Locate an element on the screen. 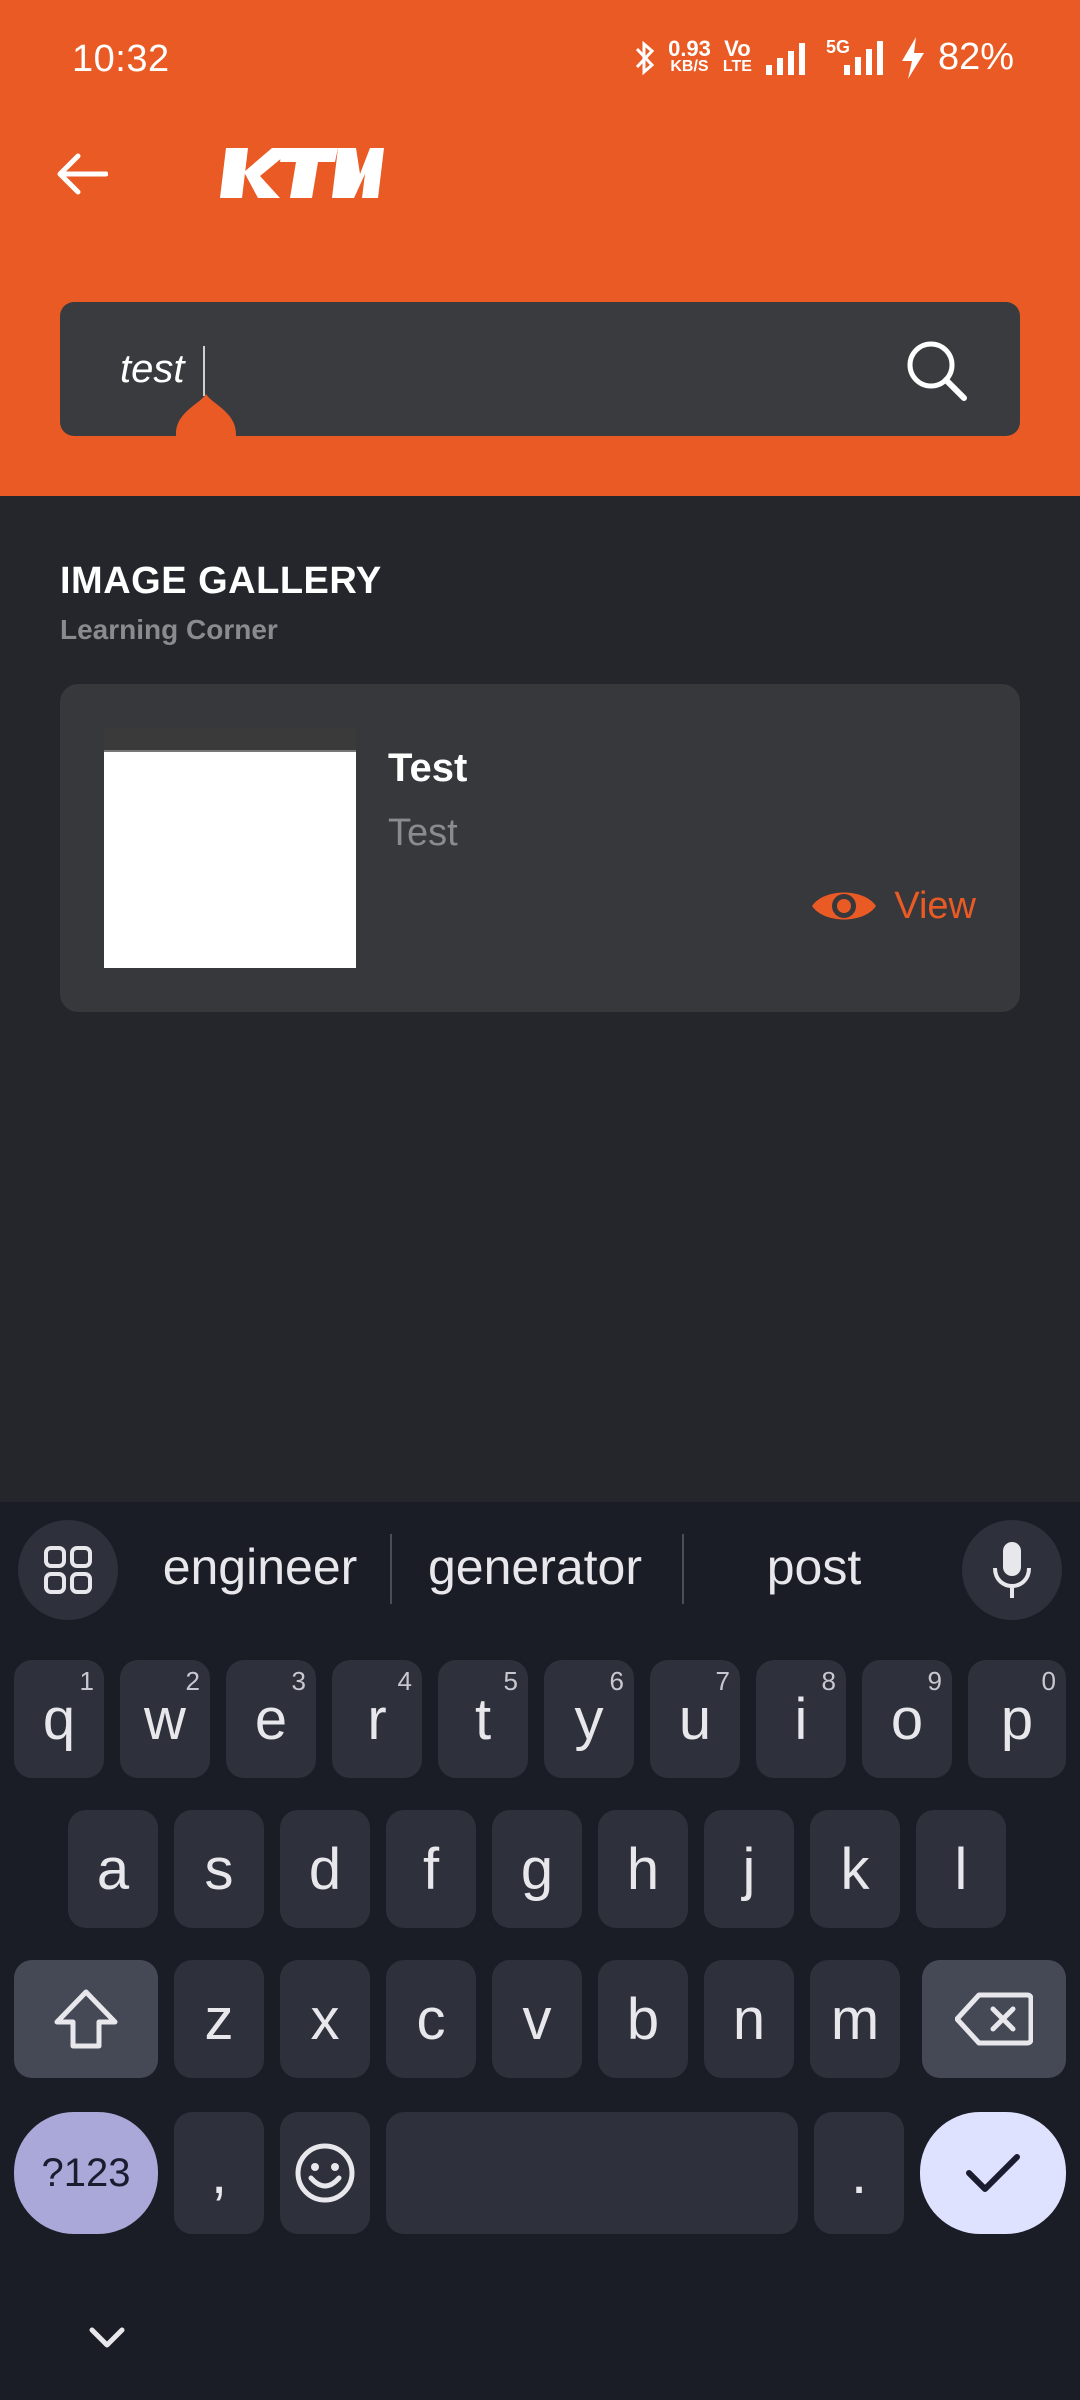  checkmark-icon is located at coordinates (993, 2173).